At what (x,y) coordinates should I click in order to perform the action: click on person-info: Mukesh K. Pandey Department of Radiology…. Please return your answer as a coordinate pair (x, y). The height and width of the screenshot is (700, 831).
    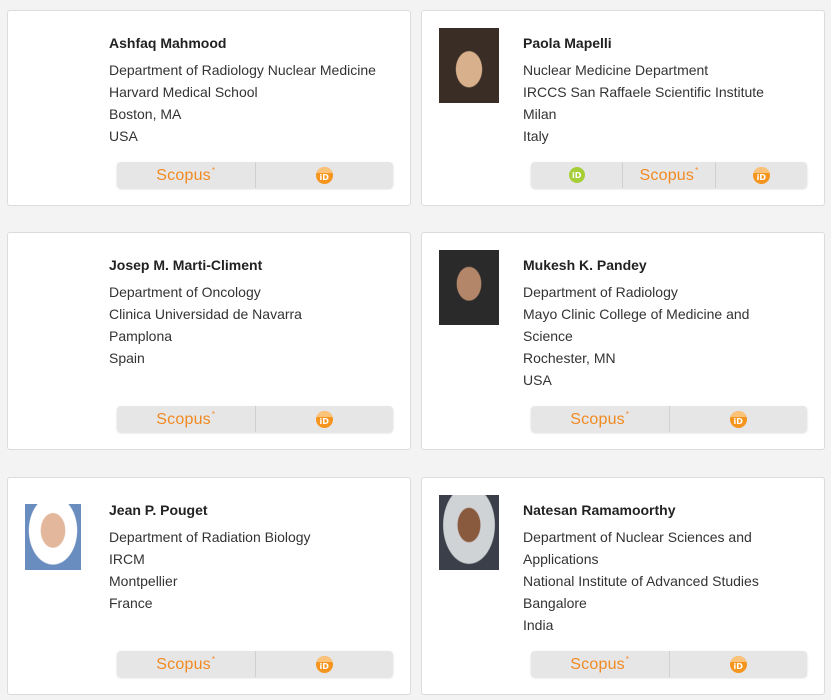
    Looking at the image, I should click on (668, 323).